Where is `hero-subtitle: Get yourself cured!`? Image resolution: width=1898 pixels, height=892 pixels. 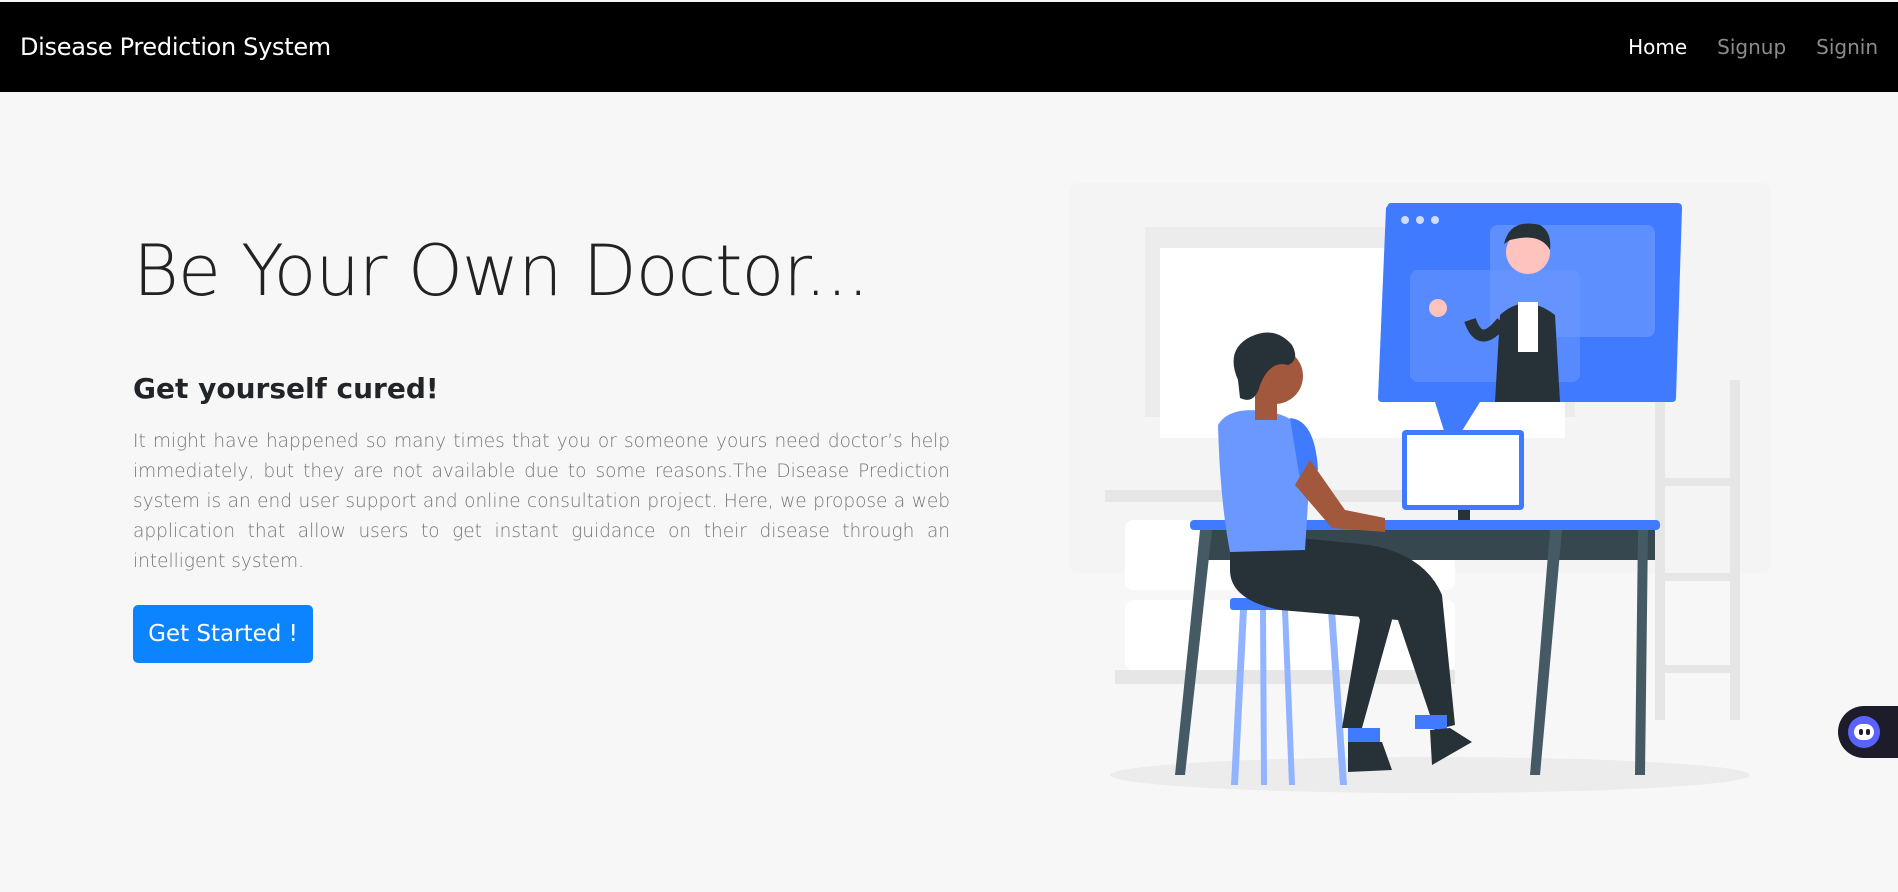
hero-subtitle: Get yourself cured! is located at coordinates (286, 388).